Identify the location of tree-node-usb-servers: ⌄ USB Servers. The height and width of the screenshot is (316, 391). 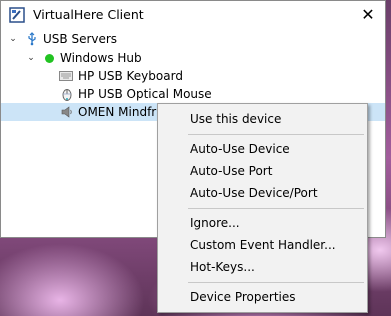
(193, 39).